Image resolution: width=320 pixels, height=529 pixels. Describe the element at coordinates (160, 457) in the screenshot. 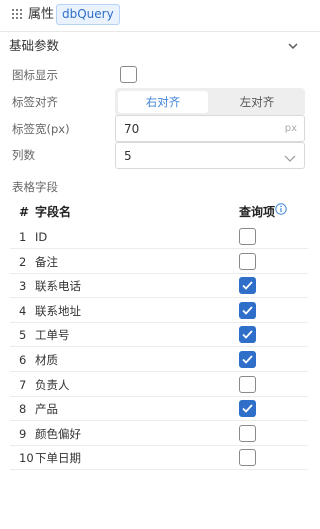

I see `table-row: 10 下单日期` at that location.